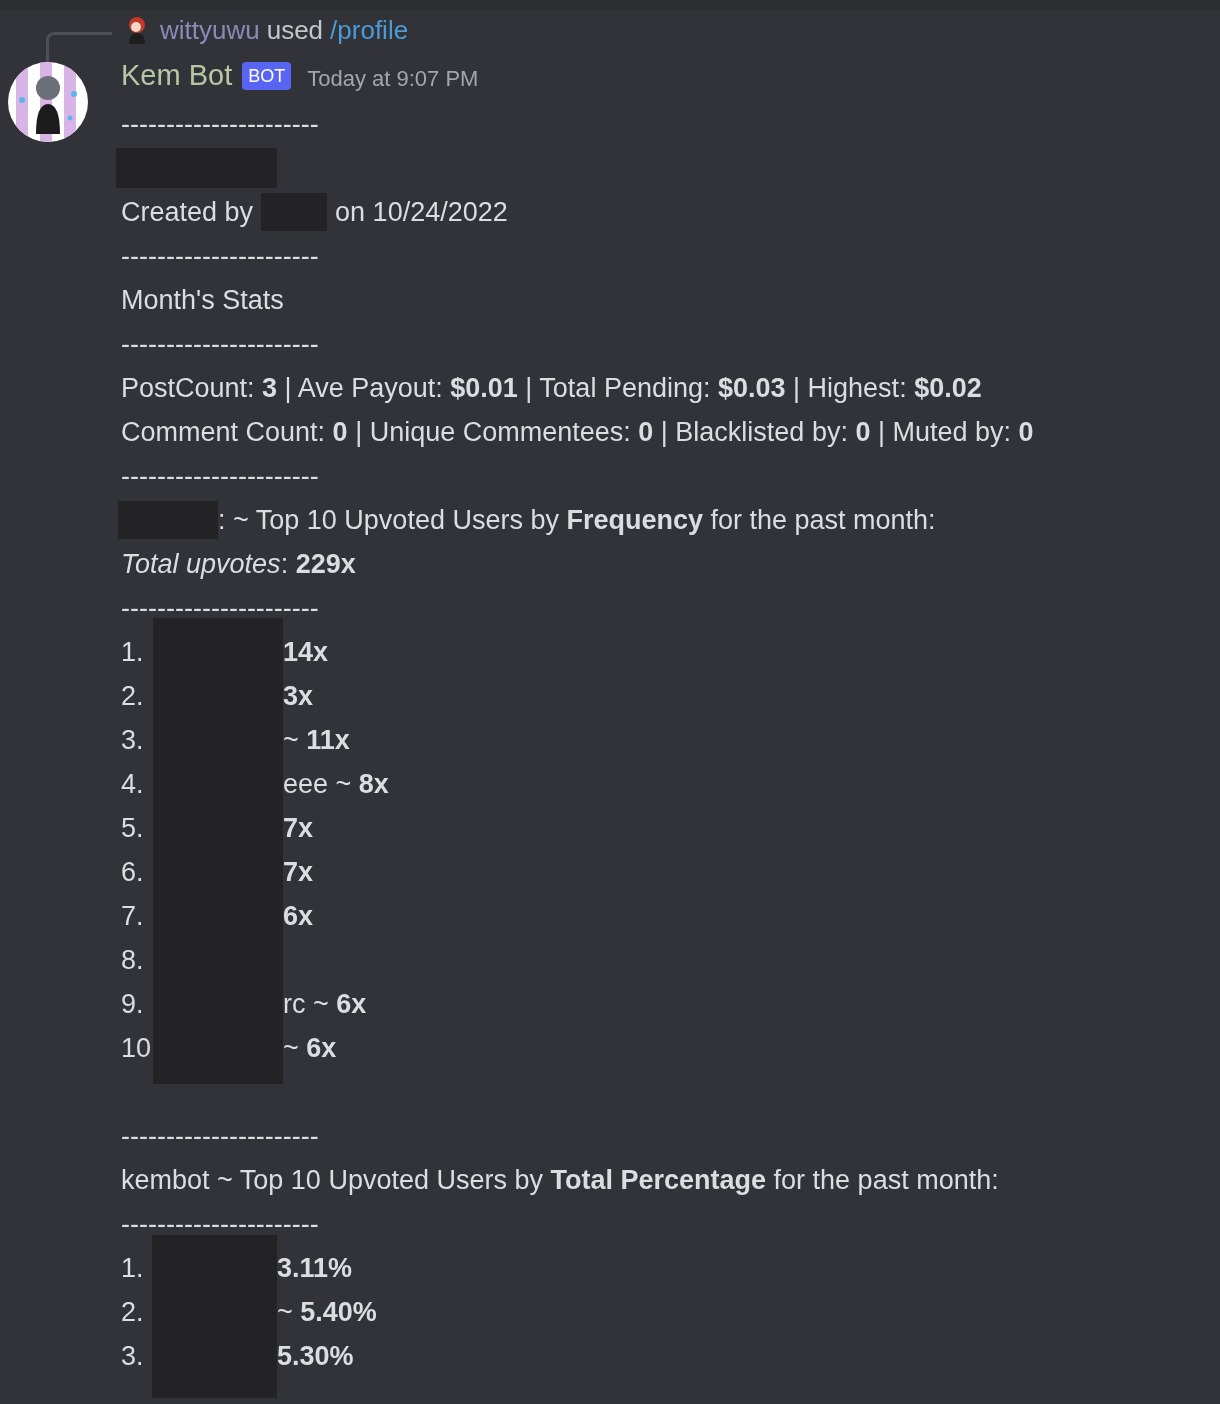 This screenshot has width=1220, height=1404. What do you see at coordinates (560, 1180) in the screenshot?
I see `message-text: kembot ~ Top 10 Upvoted Users by Total Percentage for the past month:` at bounding box center [560, 1180].